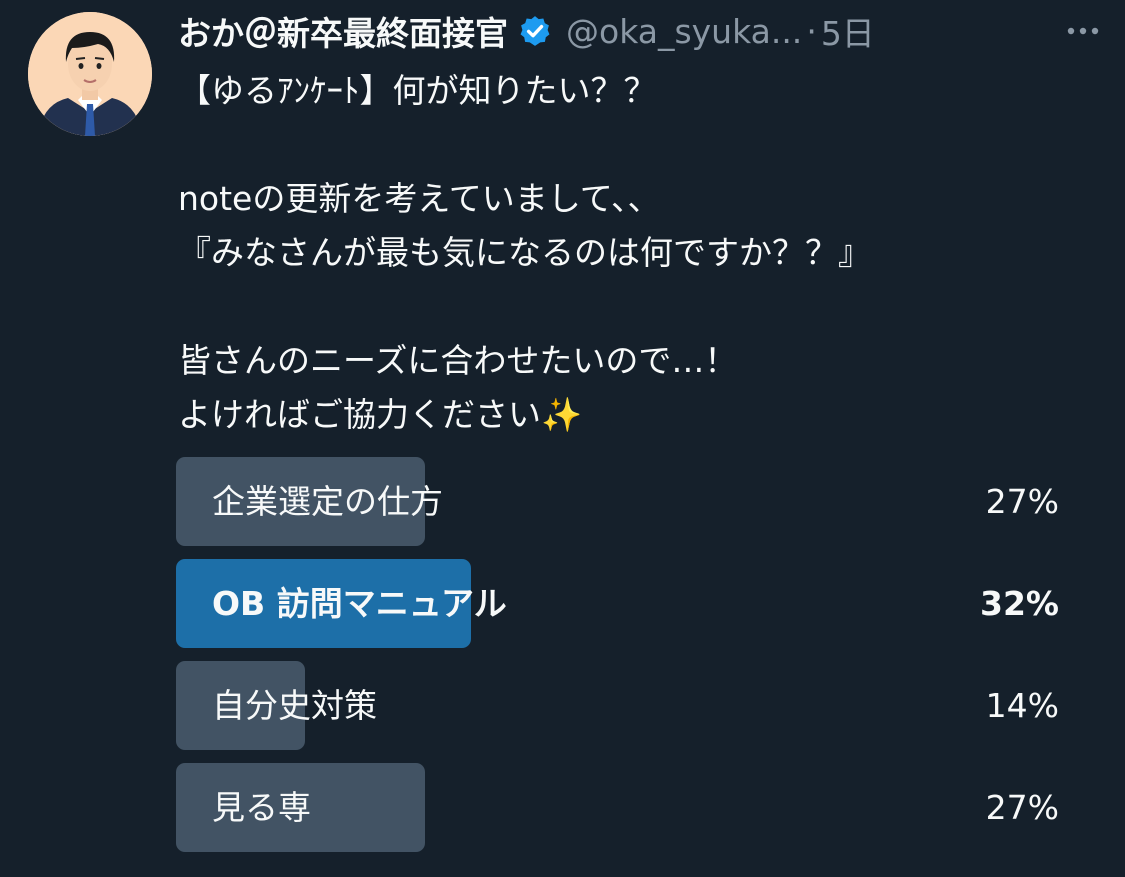  Describe the element at coordinates (623, 807) in the screenshot. I see `poll-option: 見る専 27%` at that location.